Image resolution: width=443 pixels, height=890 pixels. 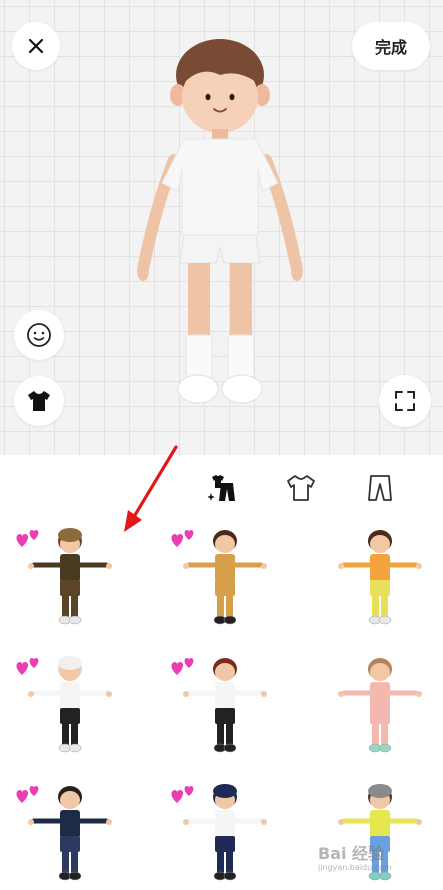 I want to click on outfit-set-icon, so click(x=221, y=488).